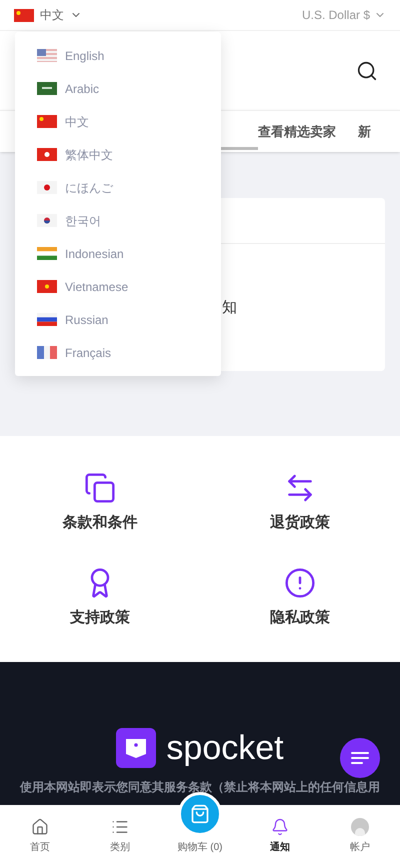 This screenshot has width=400, height=863. I want to click on spocket-logo: spocket, so click(200, 748).